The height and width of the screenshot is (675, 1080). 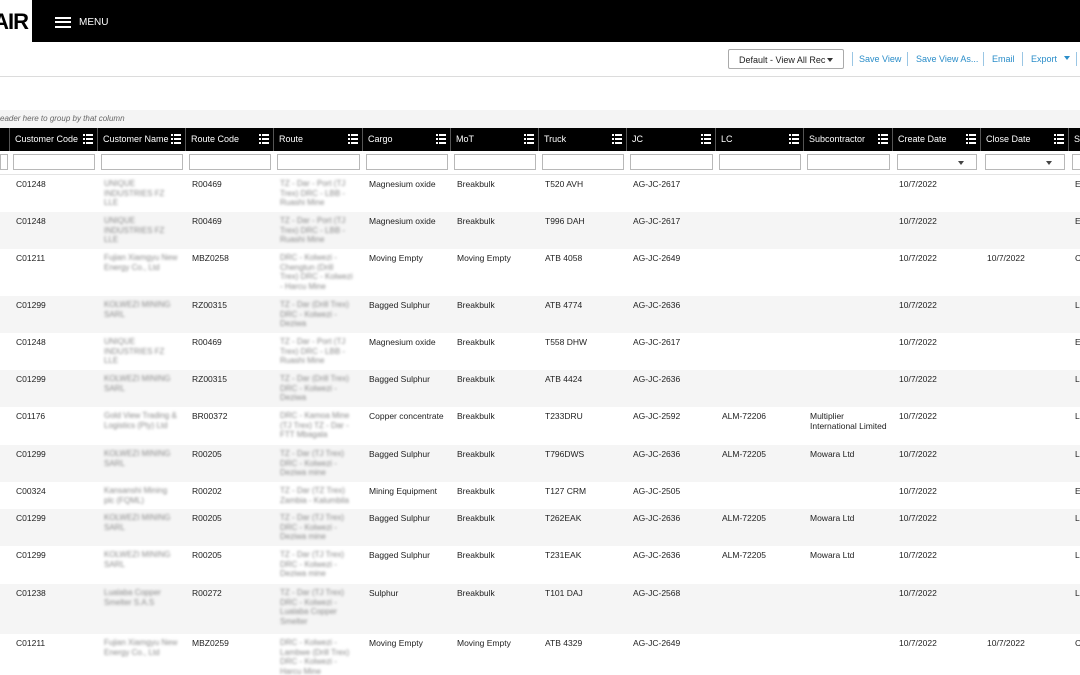 I want to click on filter-input-route-code, so click(x=230, y=162).